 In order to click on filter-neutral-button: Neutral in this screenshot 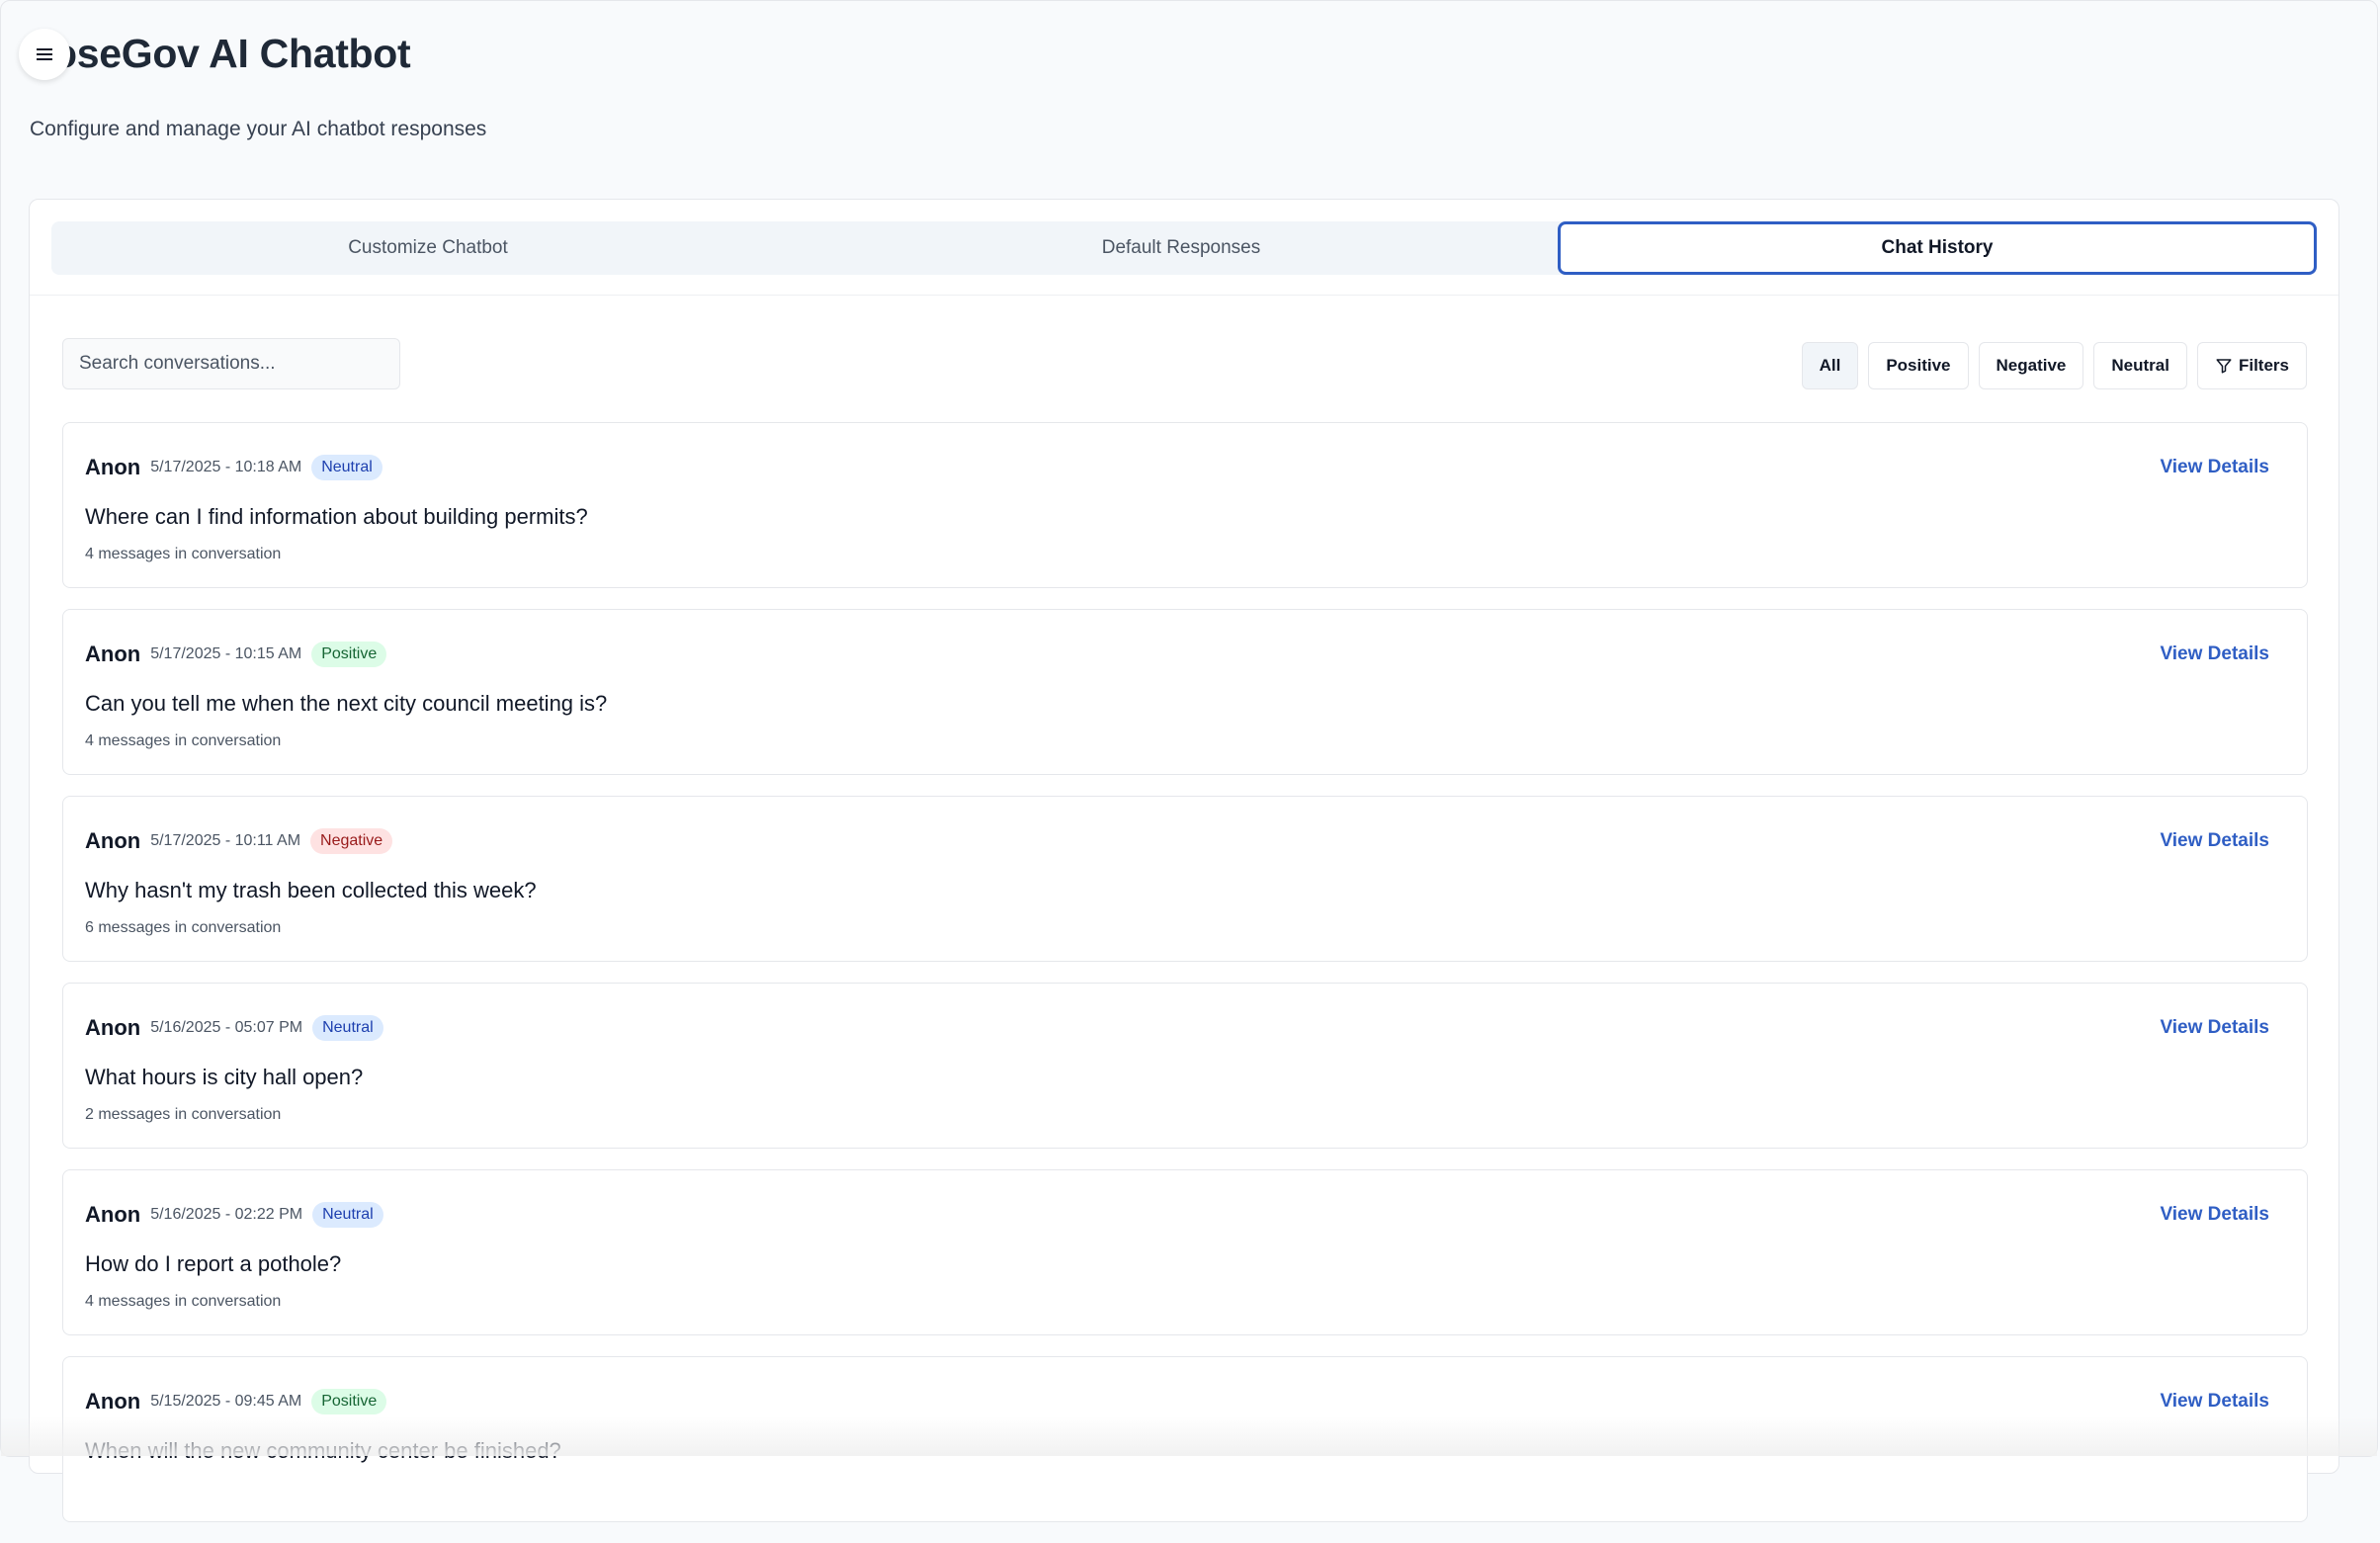, I will do `click(2140, 365)`.